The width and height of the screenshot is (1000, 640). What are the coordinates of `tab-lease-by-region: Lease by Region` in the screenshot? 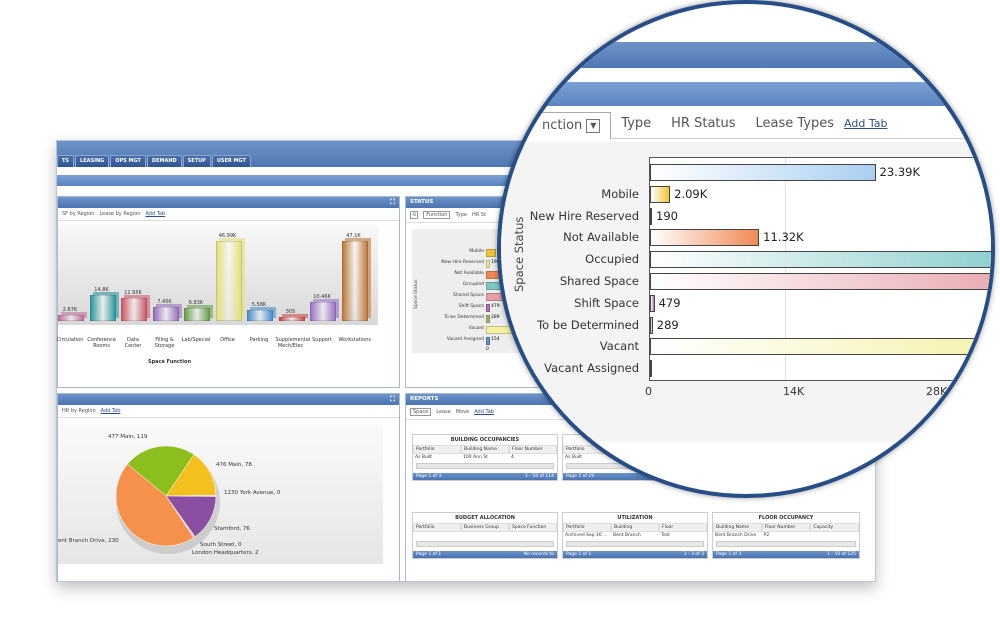 It's located at (119, 214).